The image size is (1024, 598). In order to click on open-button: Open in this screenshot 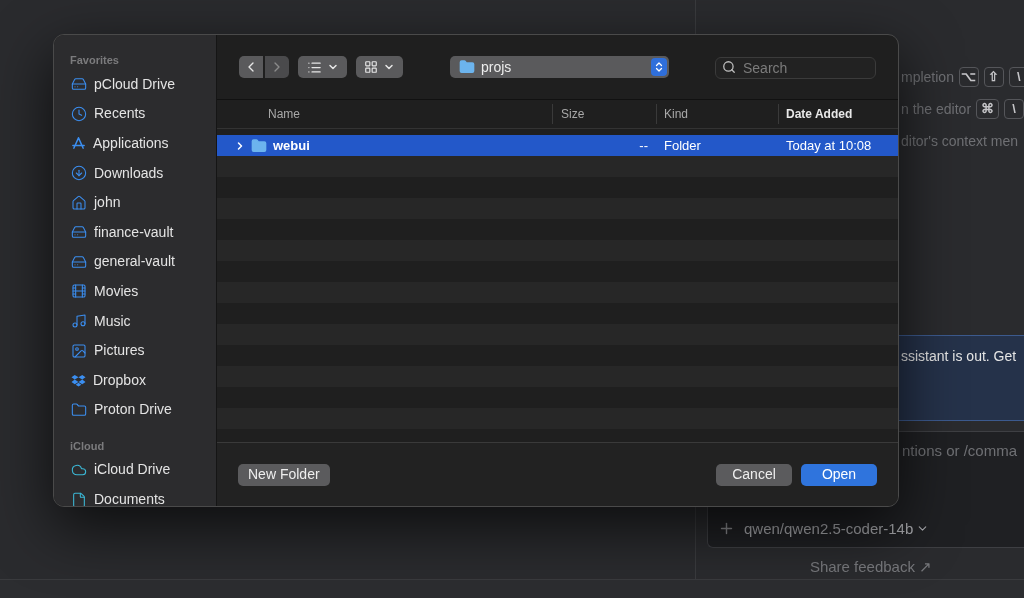, I will do `click(839, 474)`.